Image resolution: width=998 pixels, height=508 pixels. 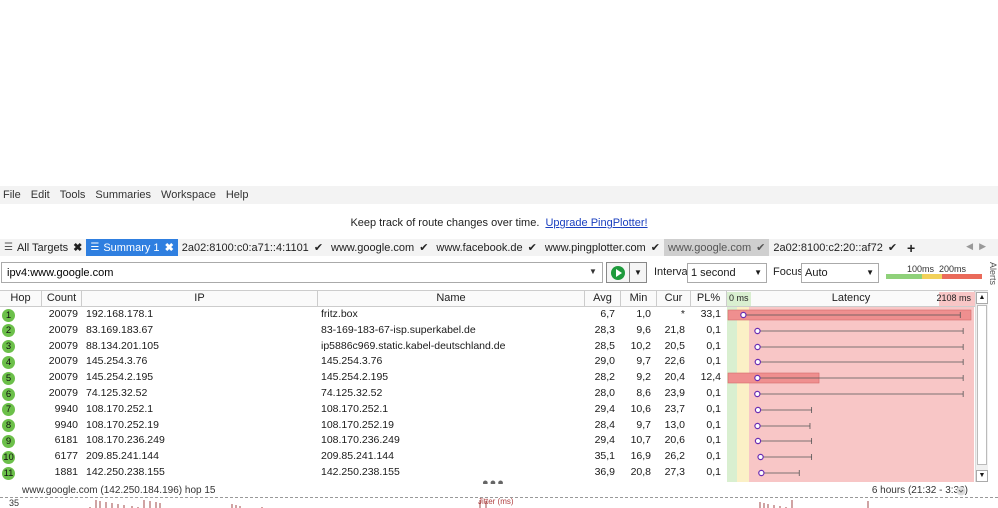 I want to click on avg-cell: 36,9, so click(x=604, y=472).